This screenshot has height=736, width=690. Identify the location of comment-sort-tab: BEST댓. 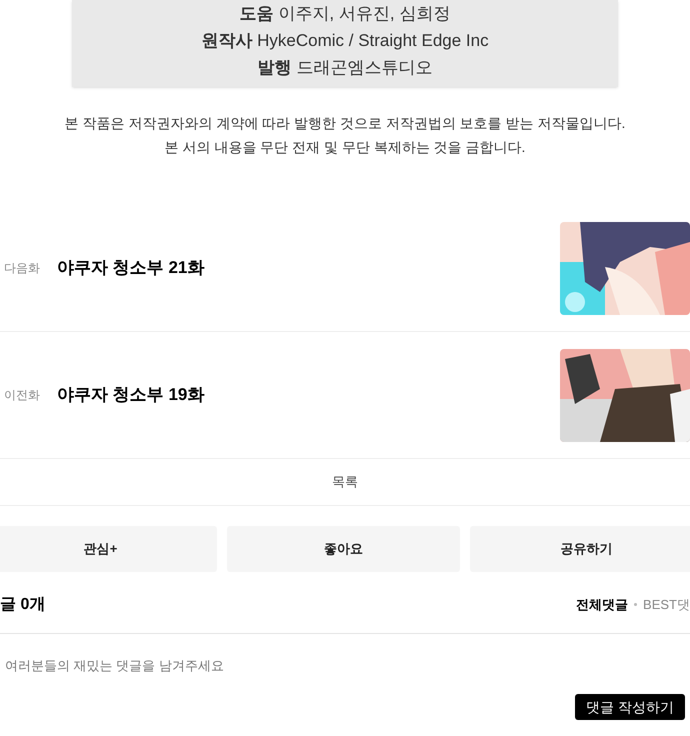
(666, 604).